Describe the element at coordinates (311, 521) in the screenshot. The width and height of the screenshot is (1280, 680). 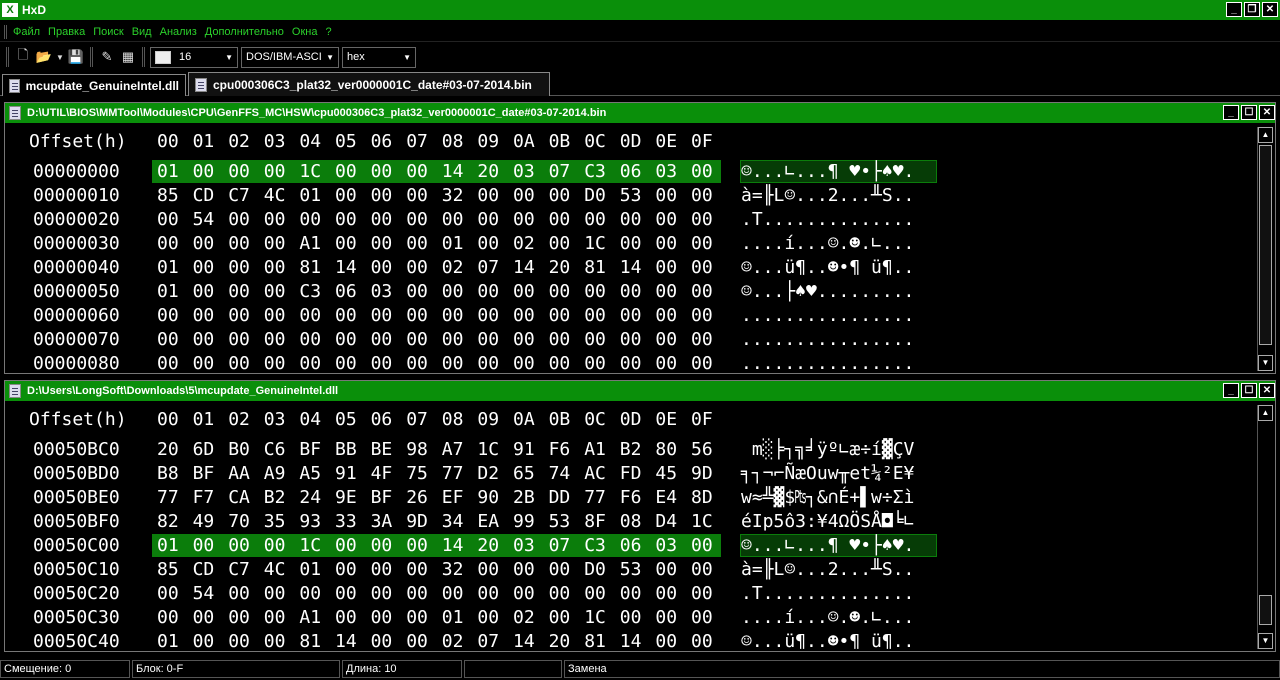
I see `hex-byte: 93` at that location.